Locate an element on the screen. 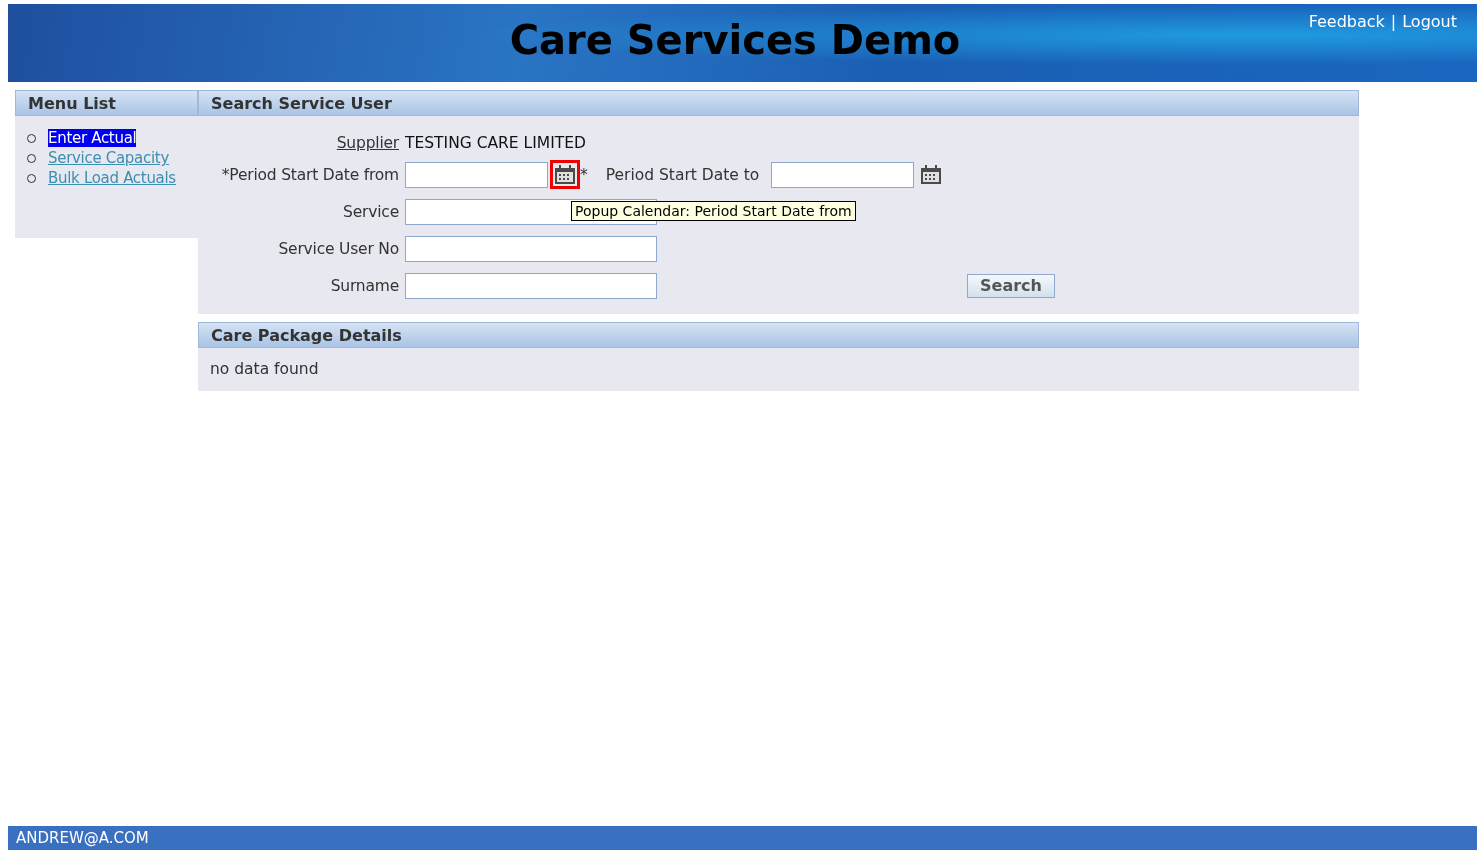 The width and height of the screenshot is (1477, 850). feedback-link: Feedback is located at coordinates (1346, 21).